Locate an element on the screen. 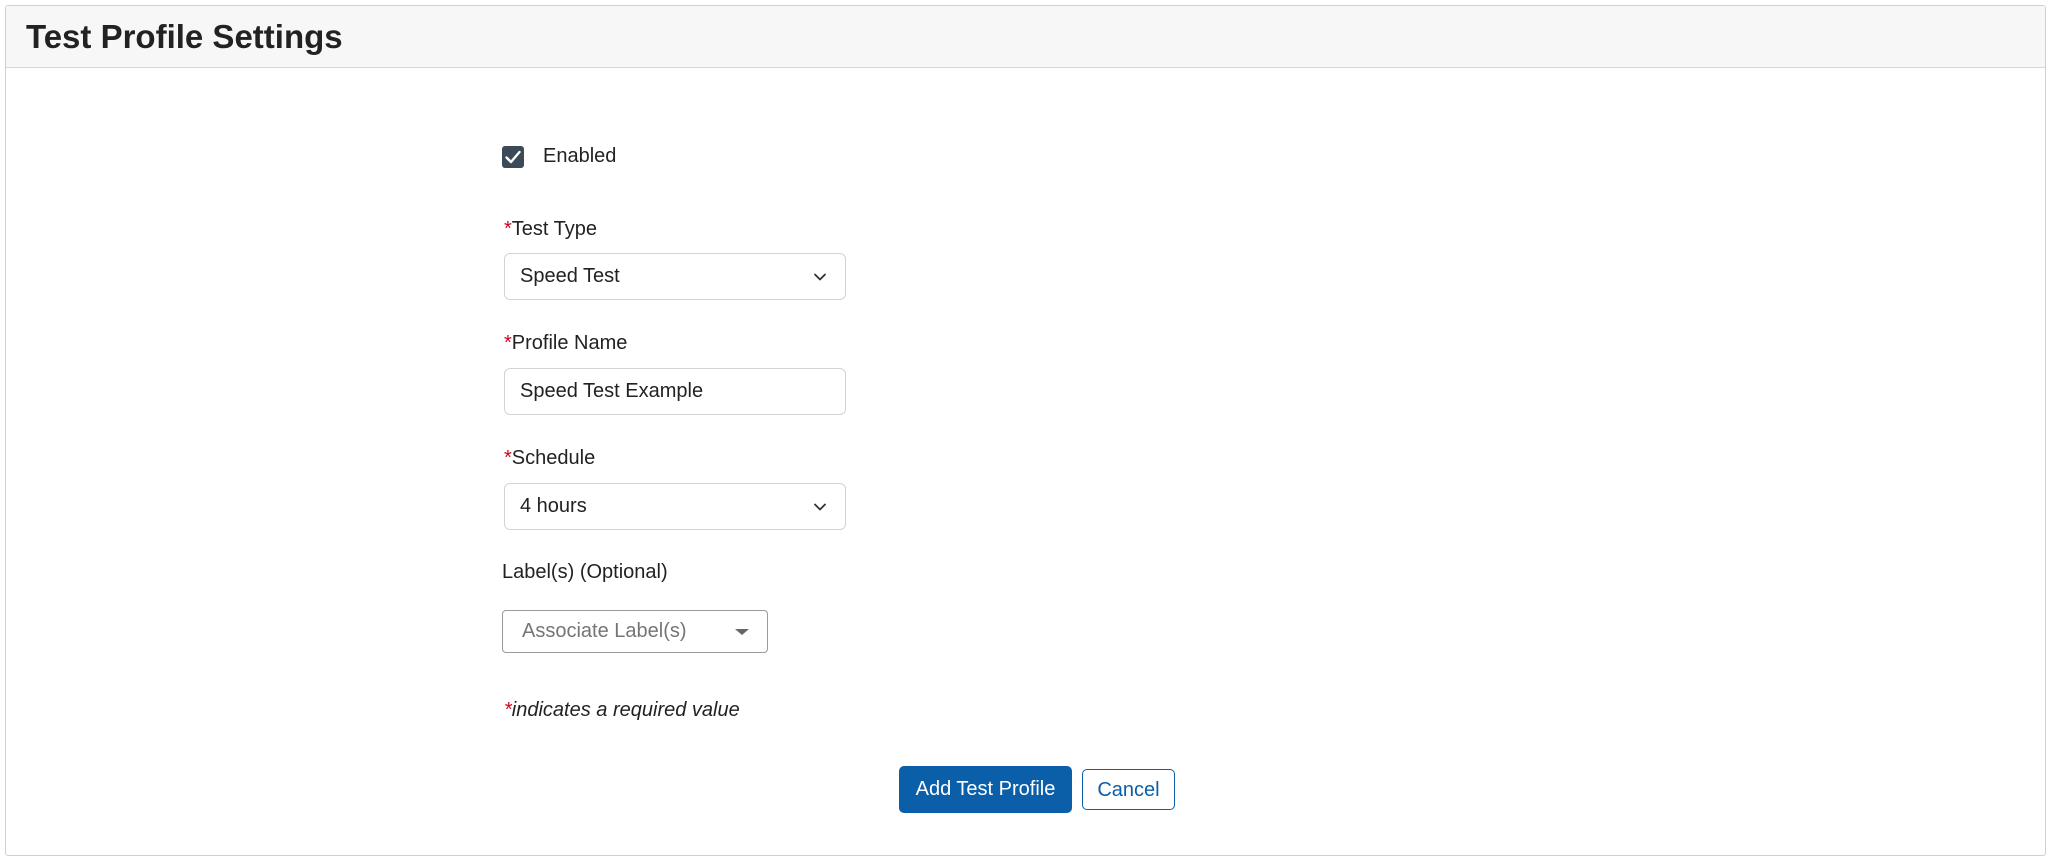  enabled-checkbox is located at coordinates (513, 156).